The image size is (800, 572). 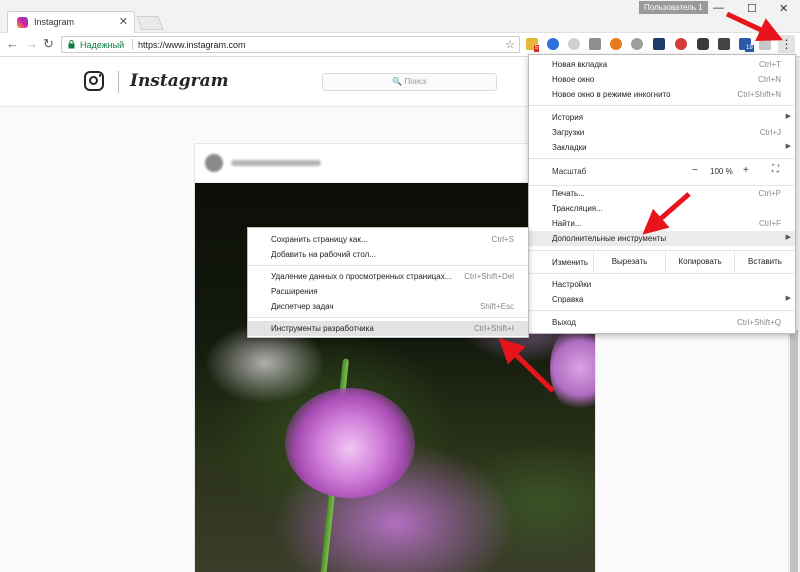 What do you see at coordinates (794, 451) in the screenshot?
I see `scrollbar-thumb` at bounding box center [794, 451].